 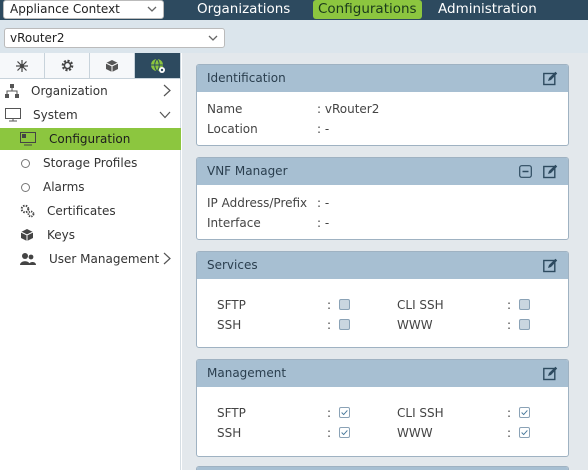 What do you see at coordinates (382, 265) in the screenshot?
I see `panel-header: Services` at bounding box center [382, 265].